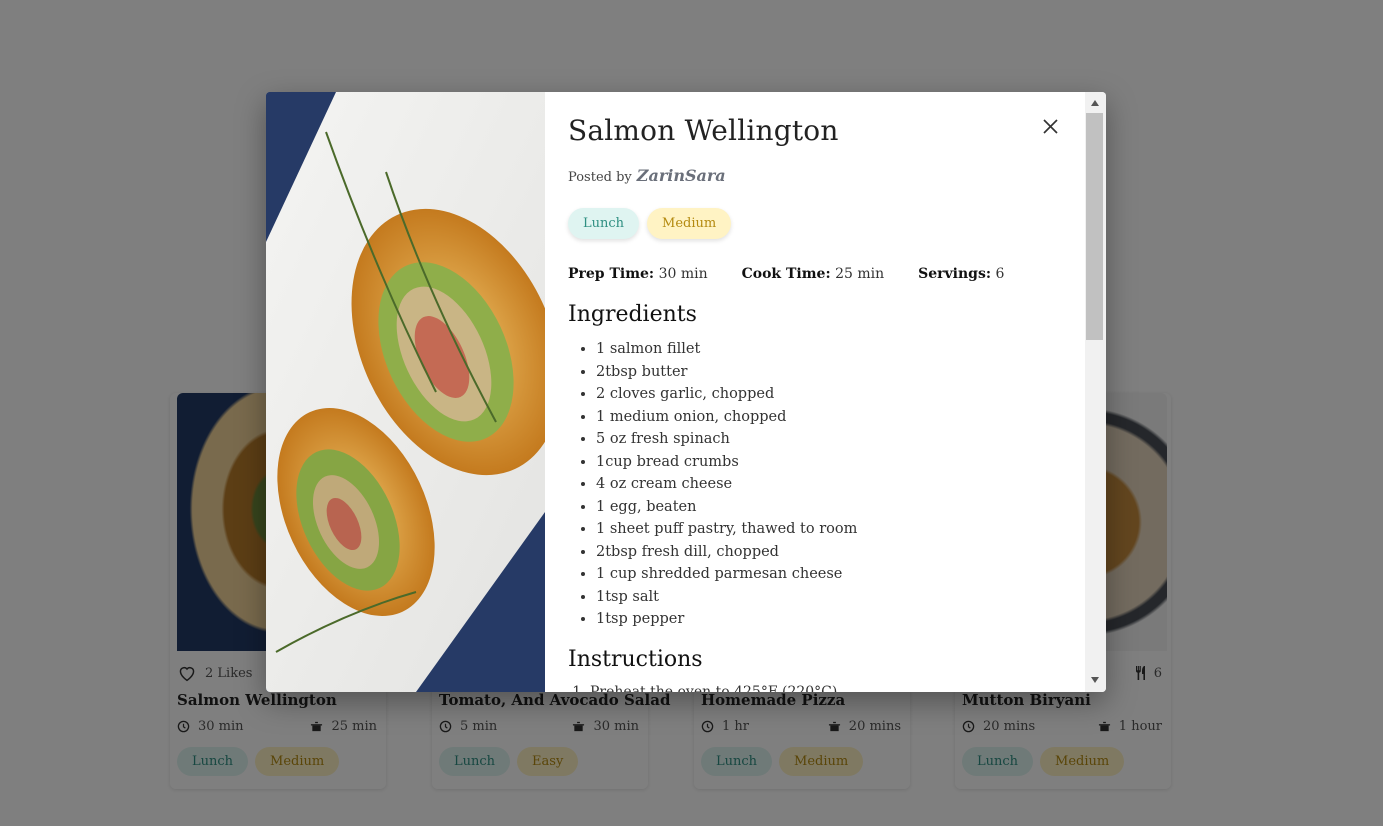  I want to click on author-name: ZarinSara, so click(681, 175).